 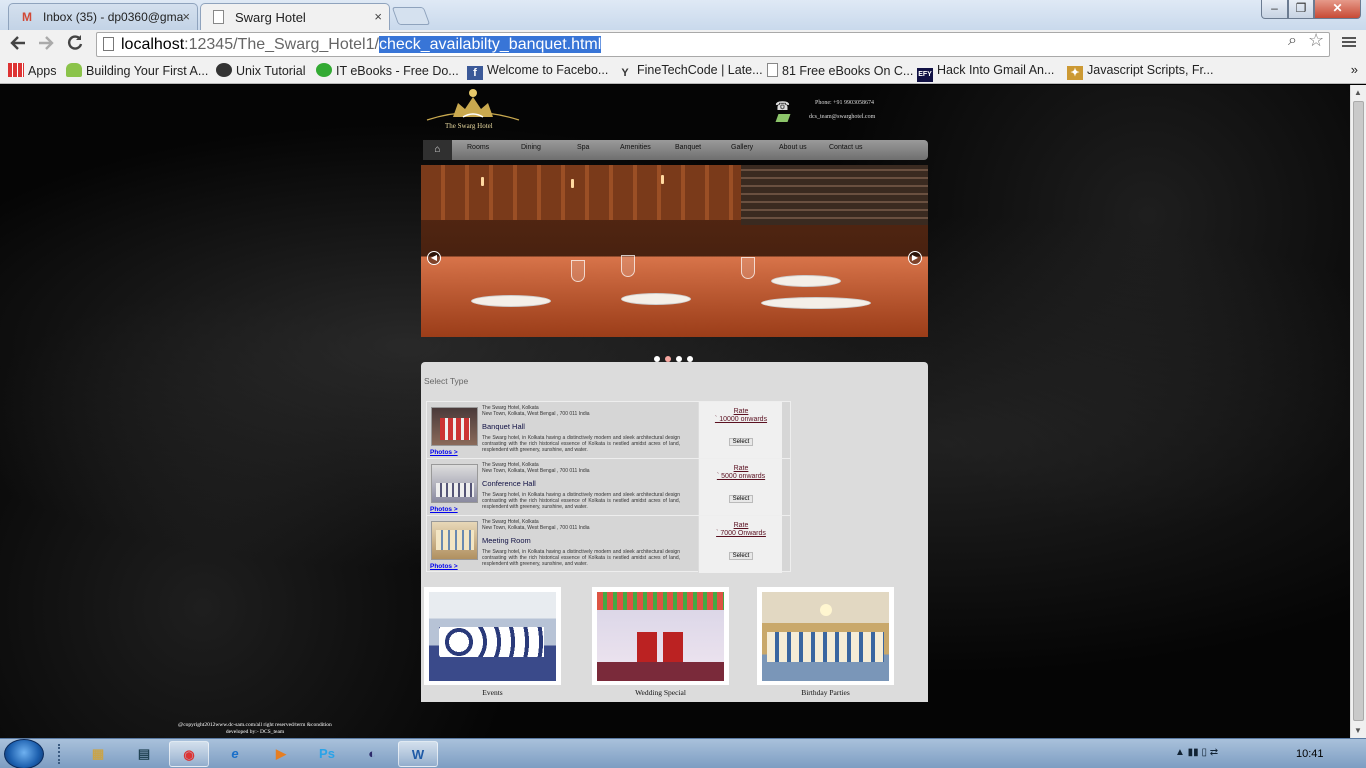 I want to click on gallery-caption: Events, so click(x=492, y=692).